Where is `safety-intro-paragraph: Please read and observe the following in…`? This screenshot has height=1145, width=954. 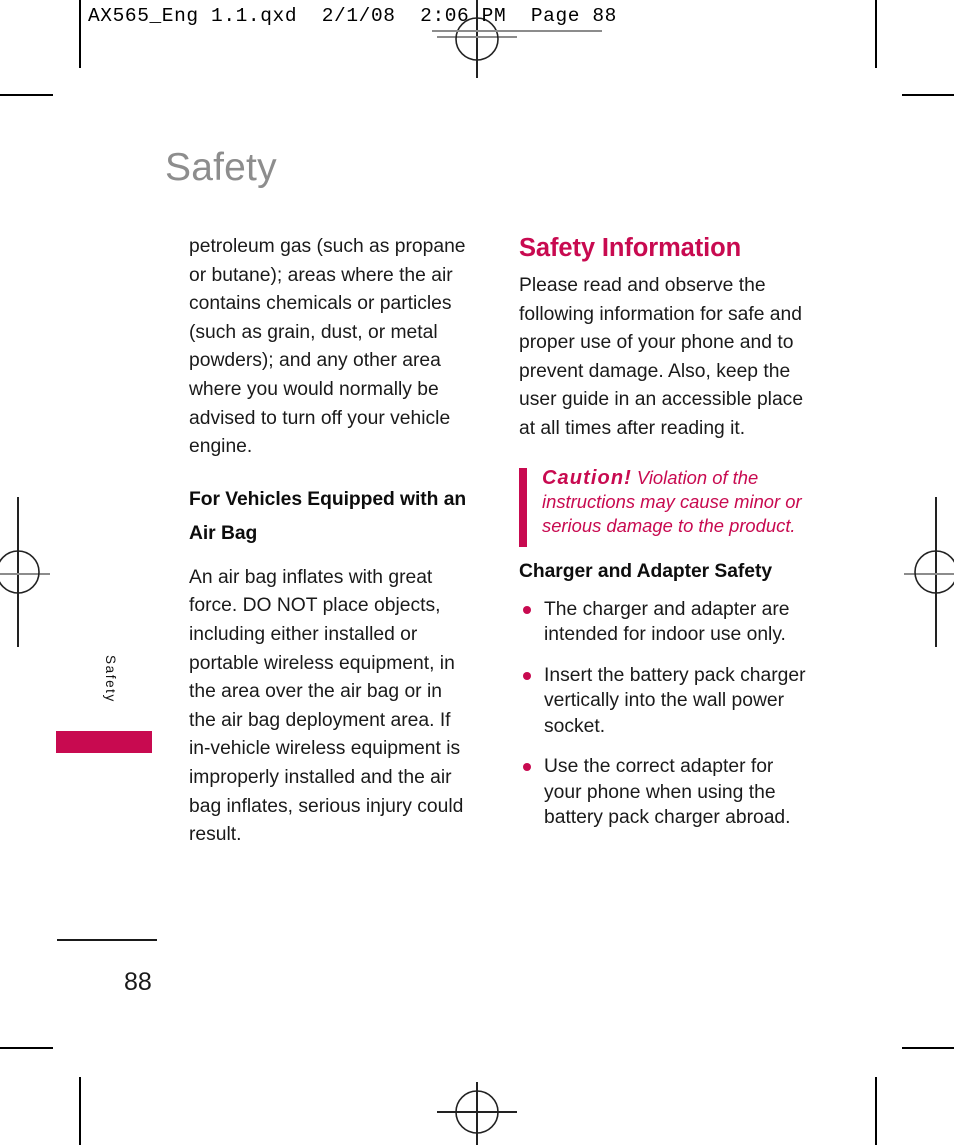
safety-intro-paragraph: Please read and observe the following in… is located at coordinates (661, 357).